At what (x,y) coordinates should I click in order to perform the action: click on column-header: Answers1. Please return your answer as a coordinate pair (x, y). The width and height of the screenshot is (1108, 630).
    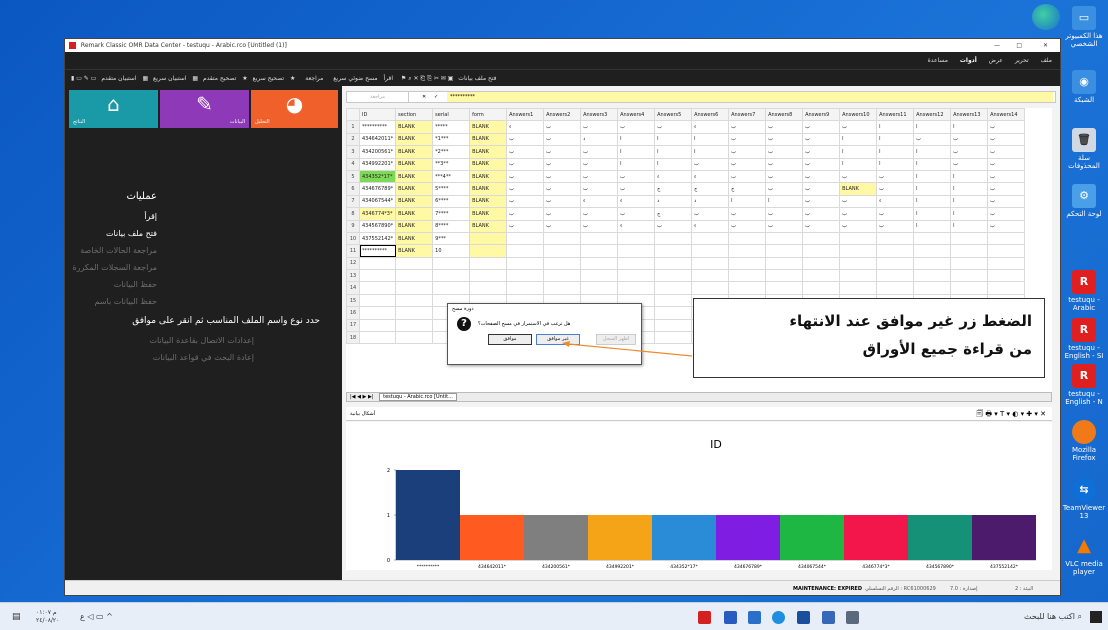
    Looking at the image, I should click on (525, 115).